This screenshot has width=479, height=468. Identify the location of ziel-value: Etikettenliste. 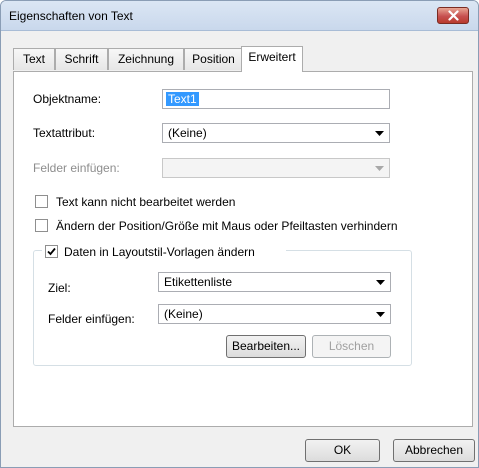
(198, 282).